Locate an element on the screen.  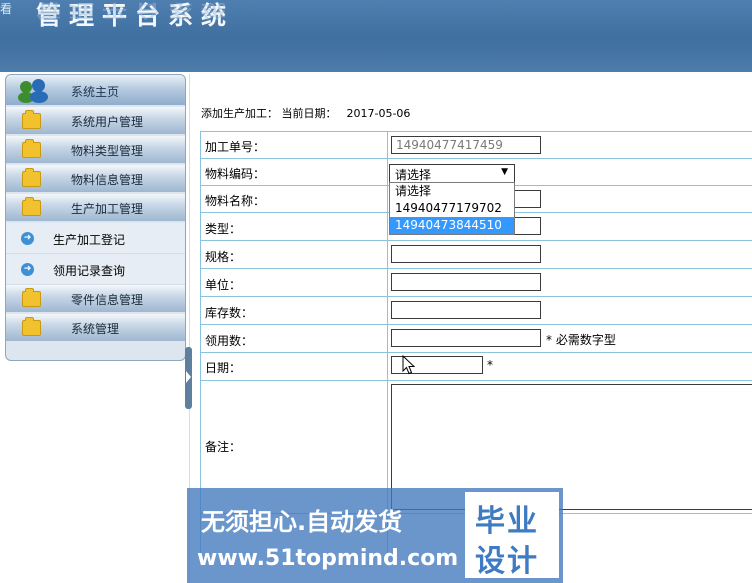
breadcrumb-text: 添加生产加工： 当前日期： is located at coordinates (269, 113).